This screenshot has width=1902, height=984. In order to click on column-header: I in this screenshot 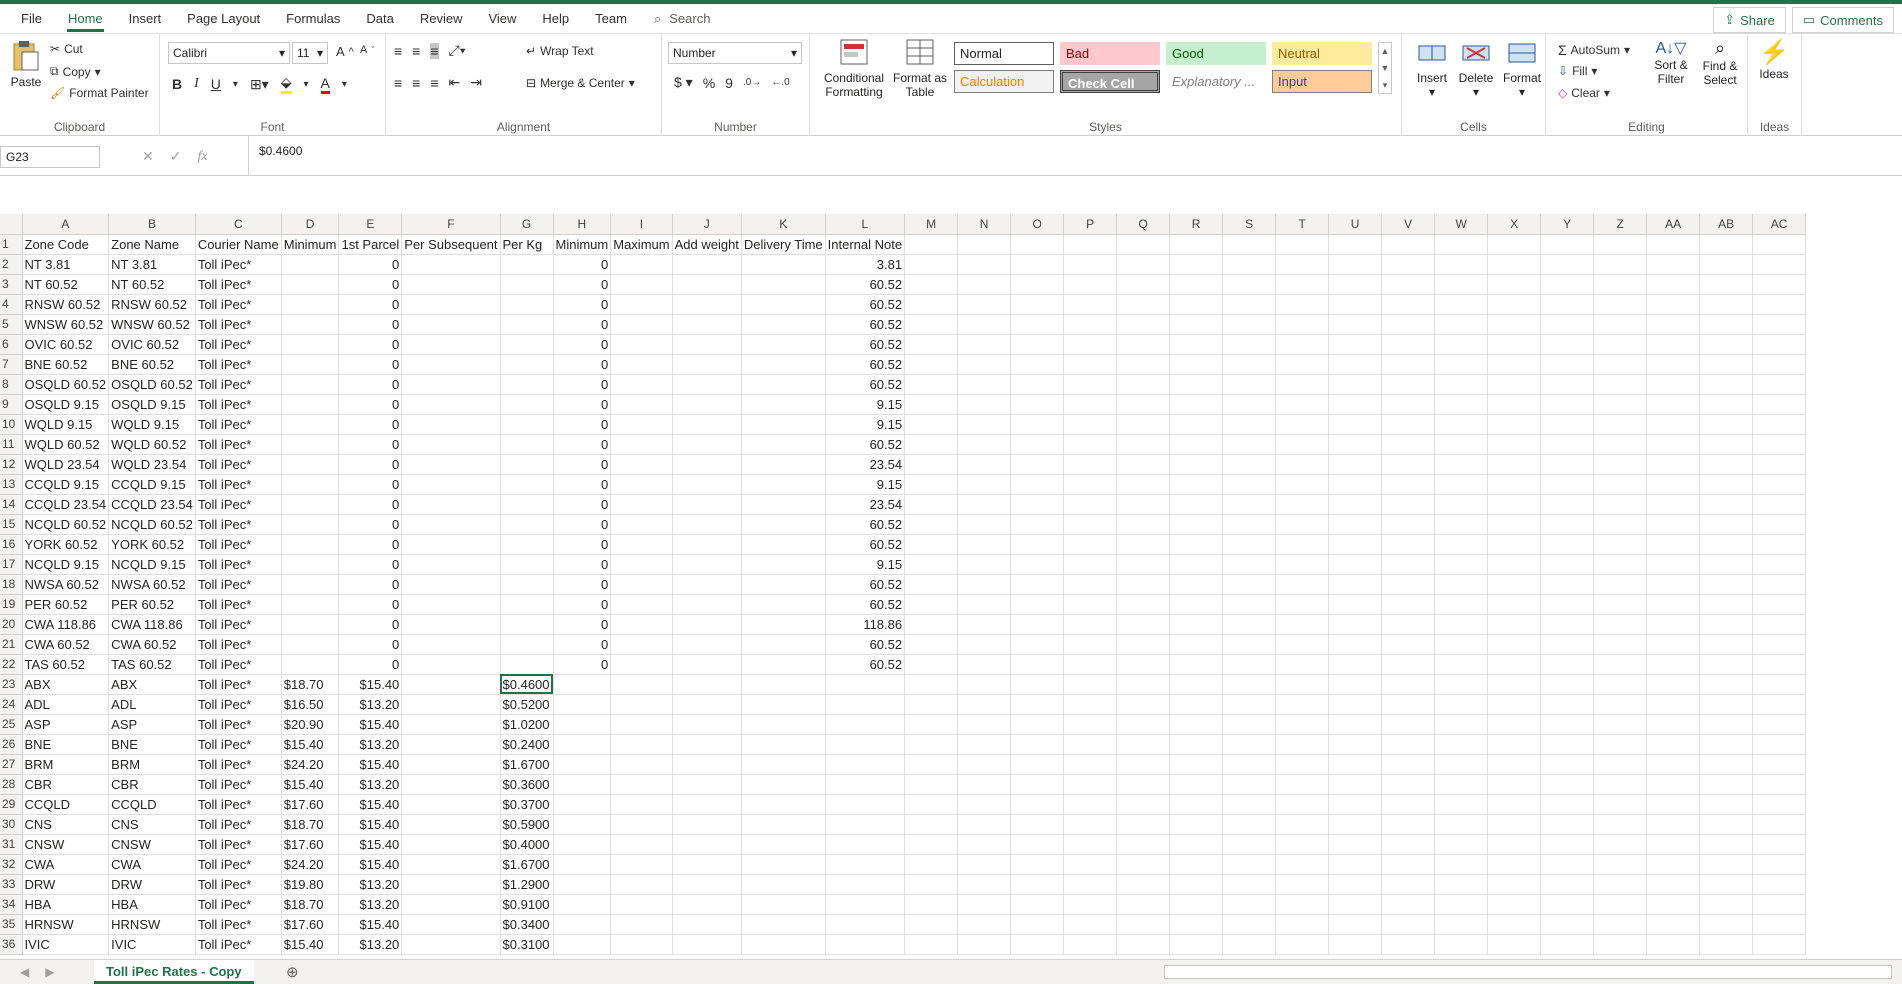, I will do `click(641, 224)`.